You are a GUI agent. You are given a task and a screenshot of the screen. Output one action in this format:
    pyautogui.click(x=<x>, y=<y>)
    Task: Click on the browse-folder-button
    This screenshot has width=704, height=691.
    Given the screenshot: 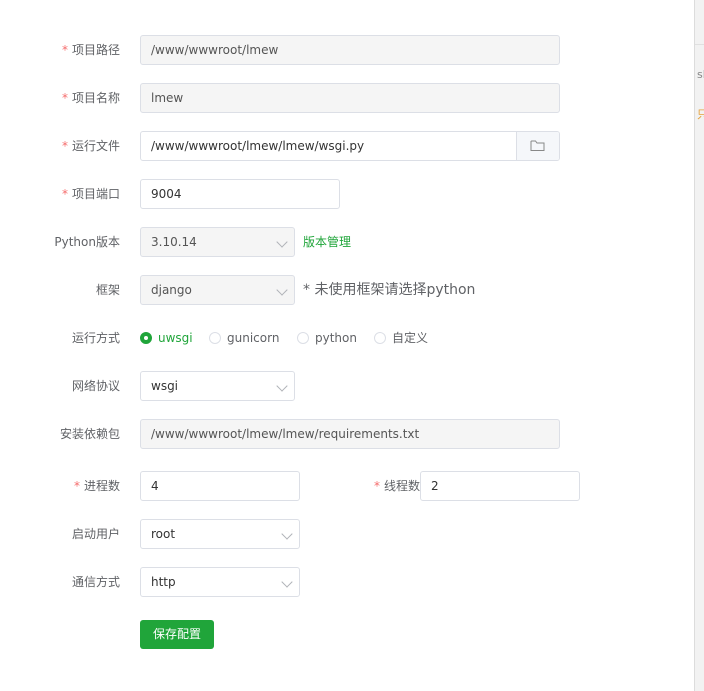 What is the action you would take?
    pyautogui.click(x=537, y=146)
    